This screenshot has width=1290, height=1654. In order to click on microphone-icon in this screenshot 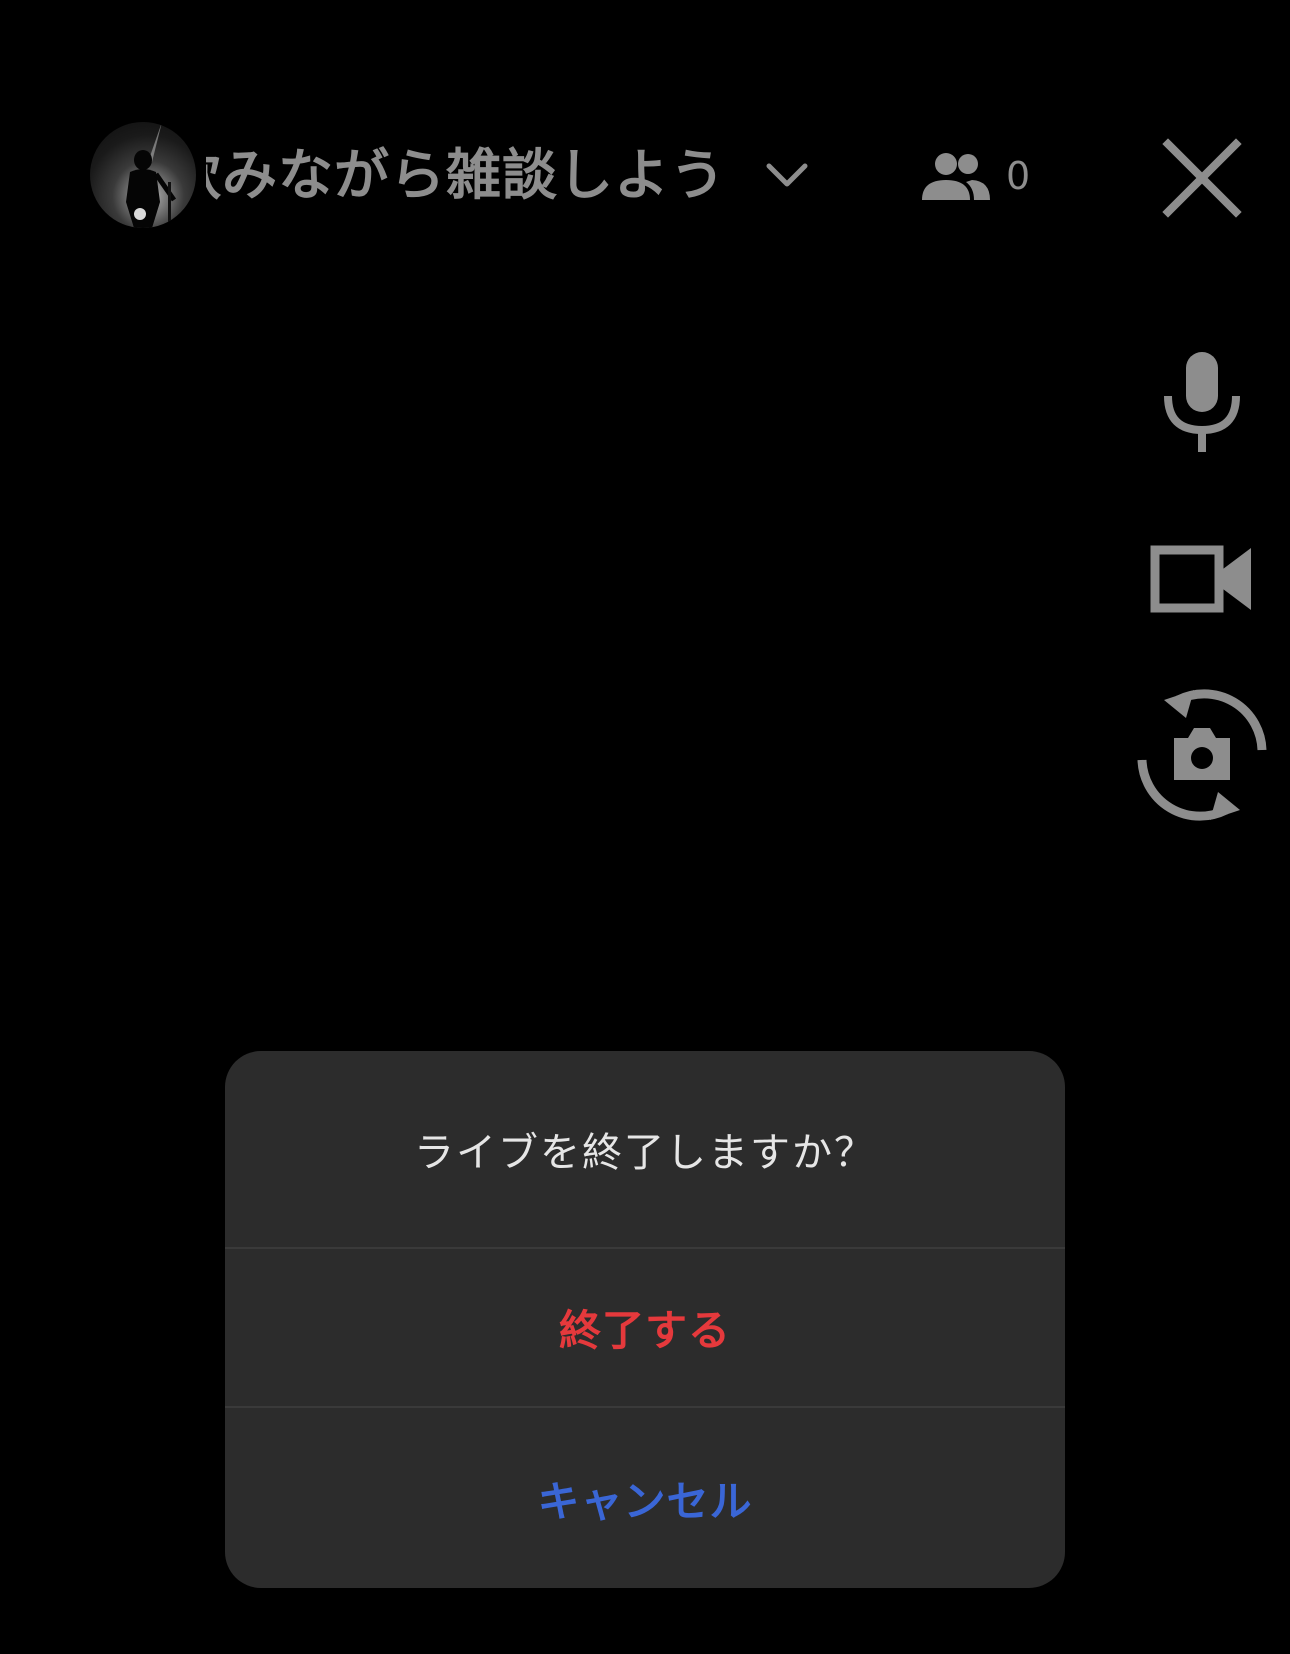, I will do `click(1202, 402)`.